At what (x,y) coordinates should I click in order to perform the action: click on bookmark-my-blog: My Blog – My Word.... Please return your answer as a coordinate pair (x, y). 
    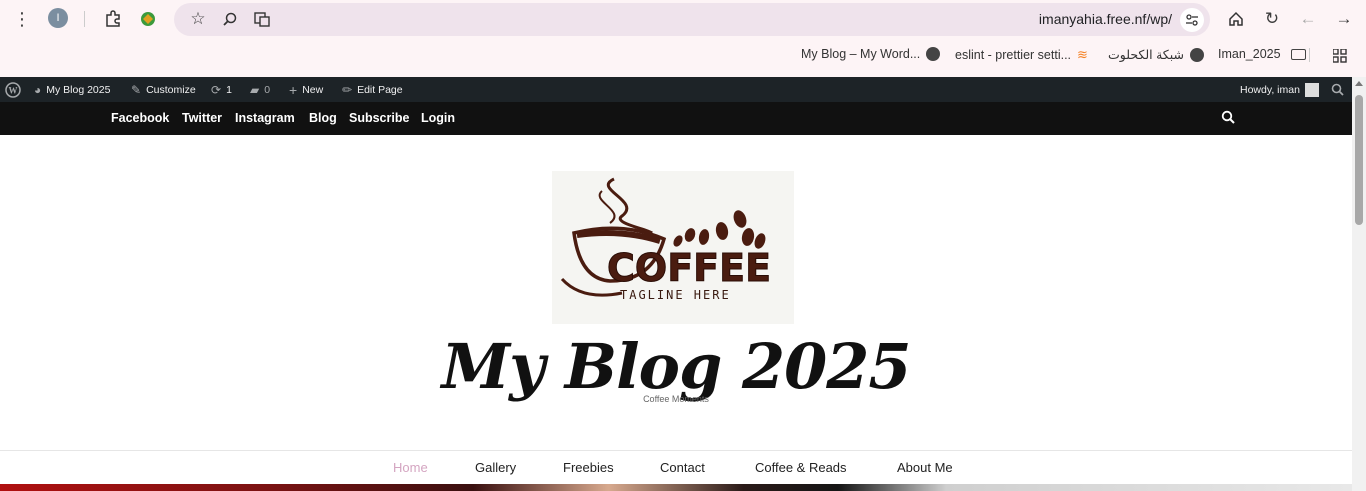
    Looking at the image, I should click on (871, 54).